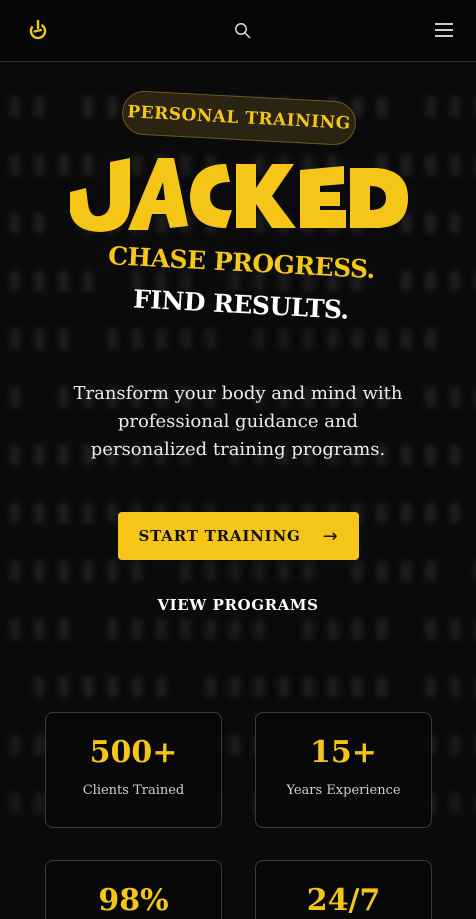 Image resolution: width=476 pixels, height=919 pixels. I want to click on stat-card: 500+ Clients Trained, so click(133, 770).